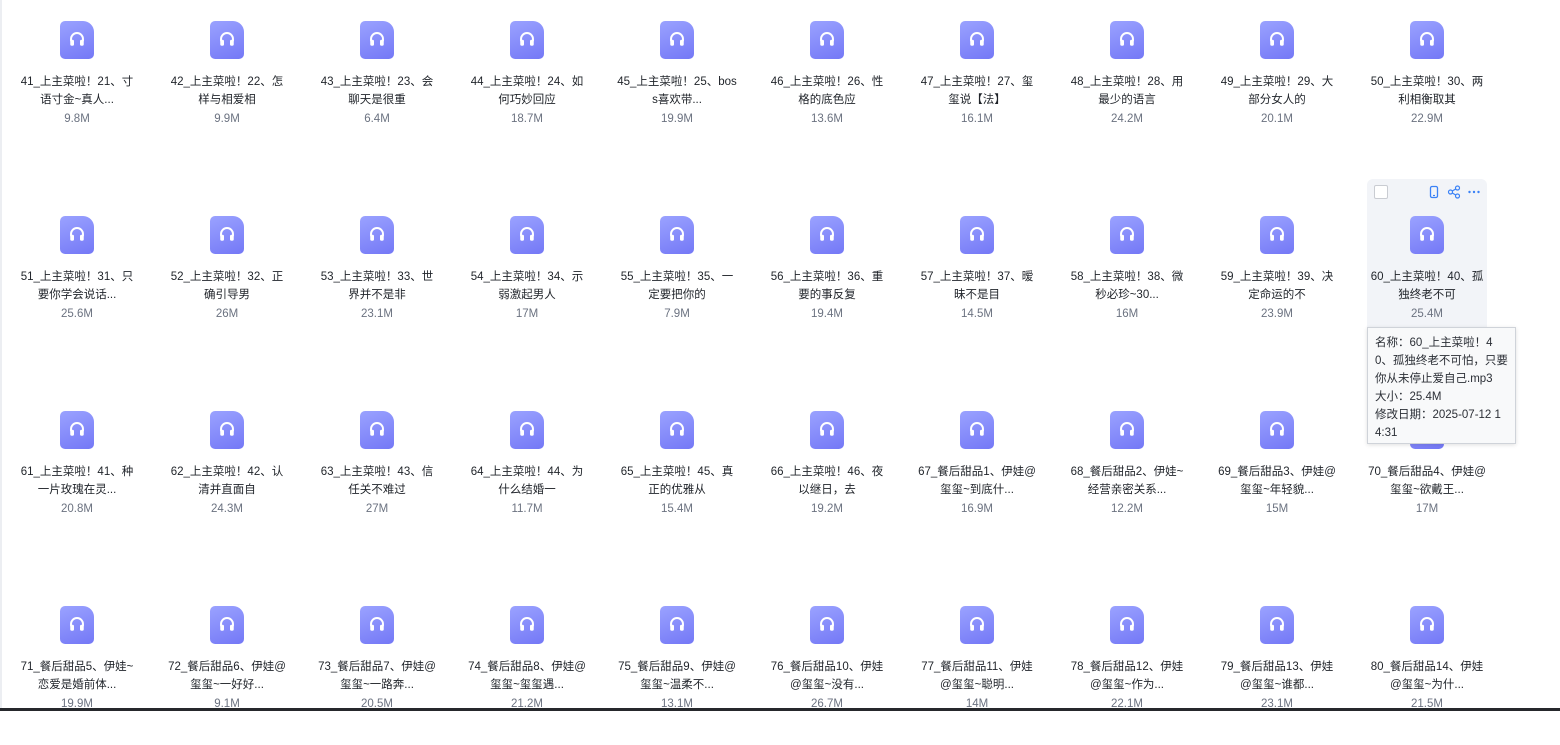  Describe the element at coordinates (227, 314) in the screenshot. I see `file-size: 26M` at that location.